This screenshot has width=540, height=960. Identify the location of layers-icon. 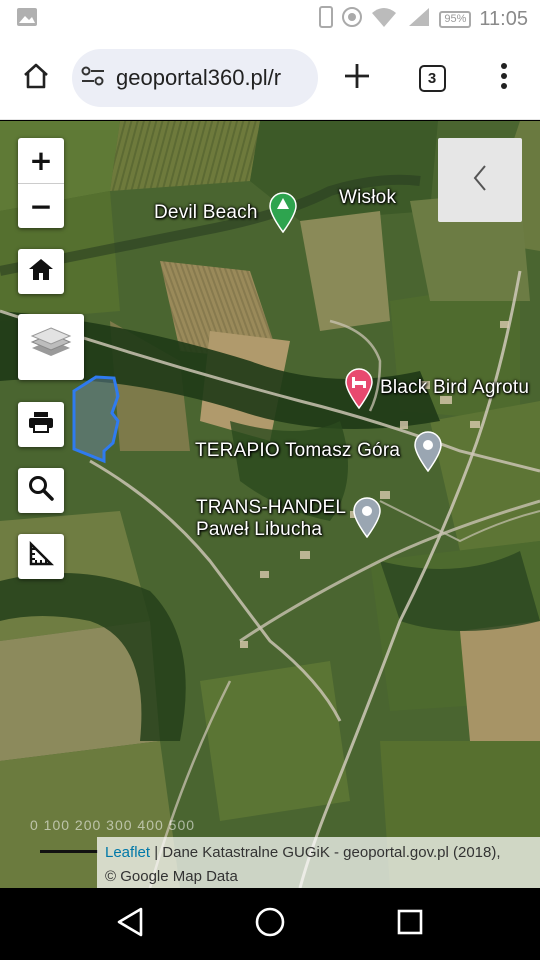
(51, 347).